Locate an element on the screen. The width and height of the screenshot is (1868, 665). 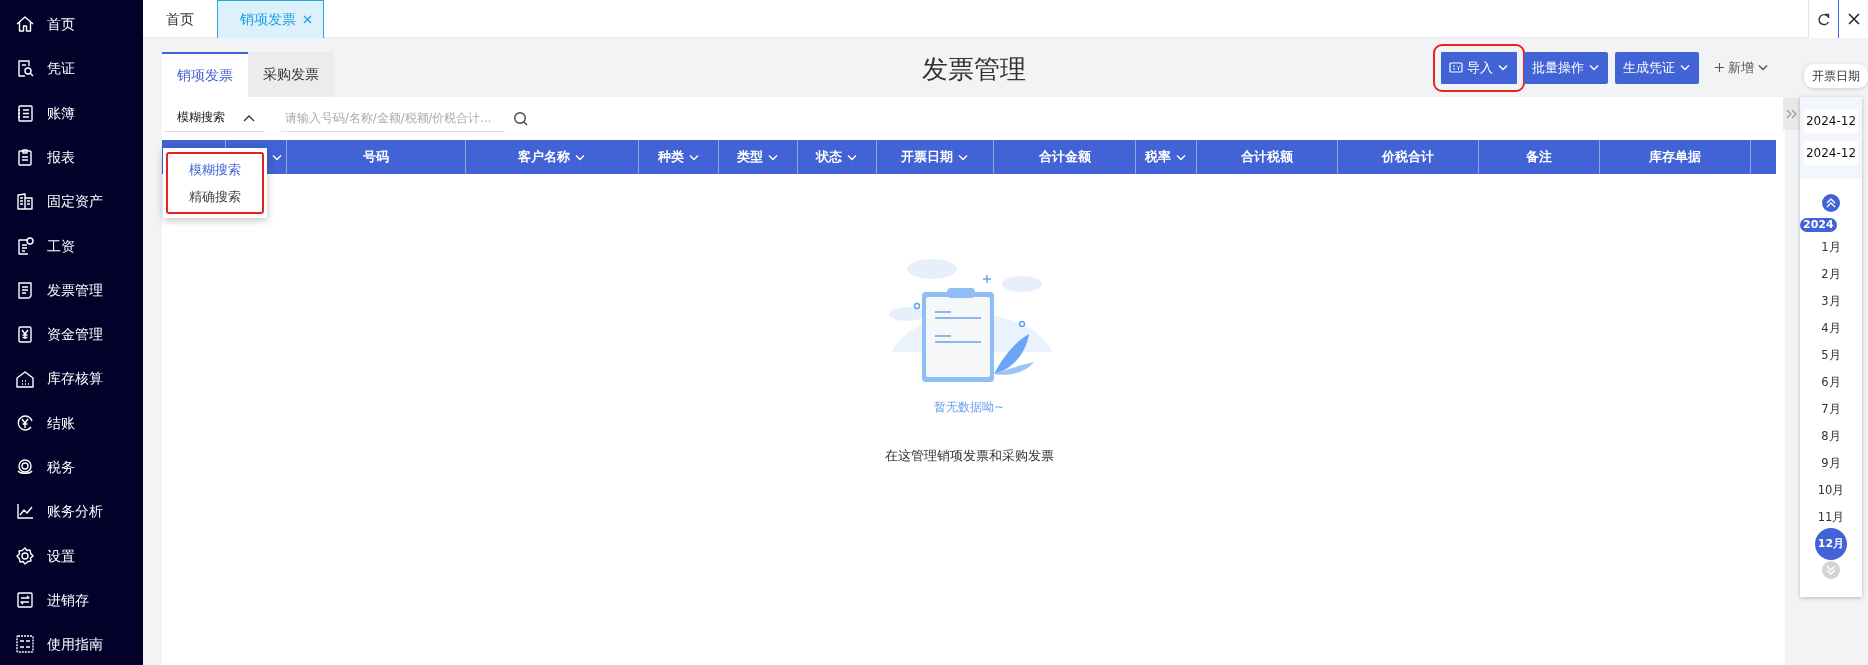
sidebar-item: 设置 is located at coordinates (71, 555).